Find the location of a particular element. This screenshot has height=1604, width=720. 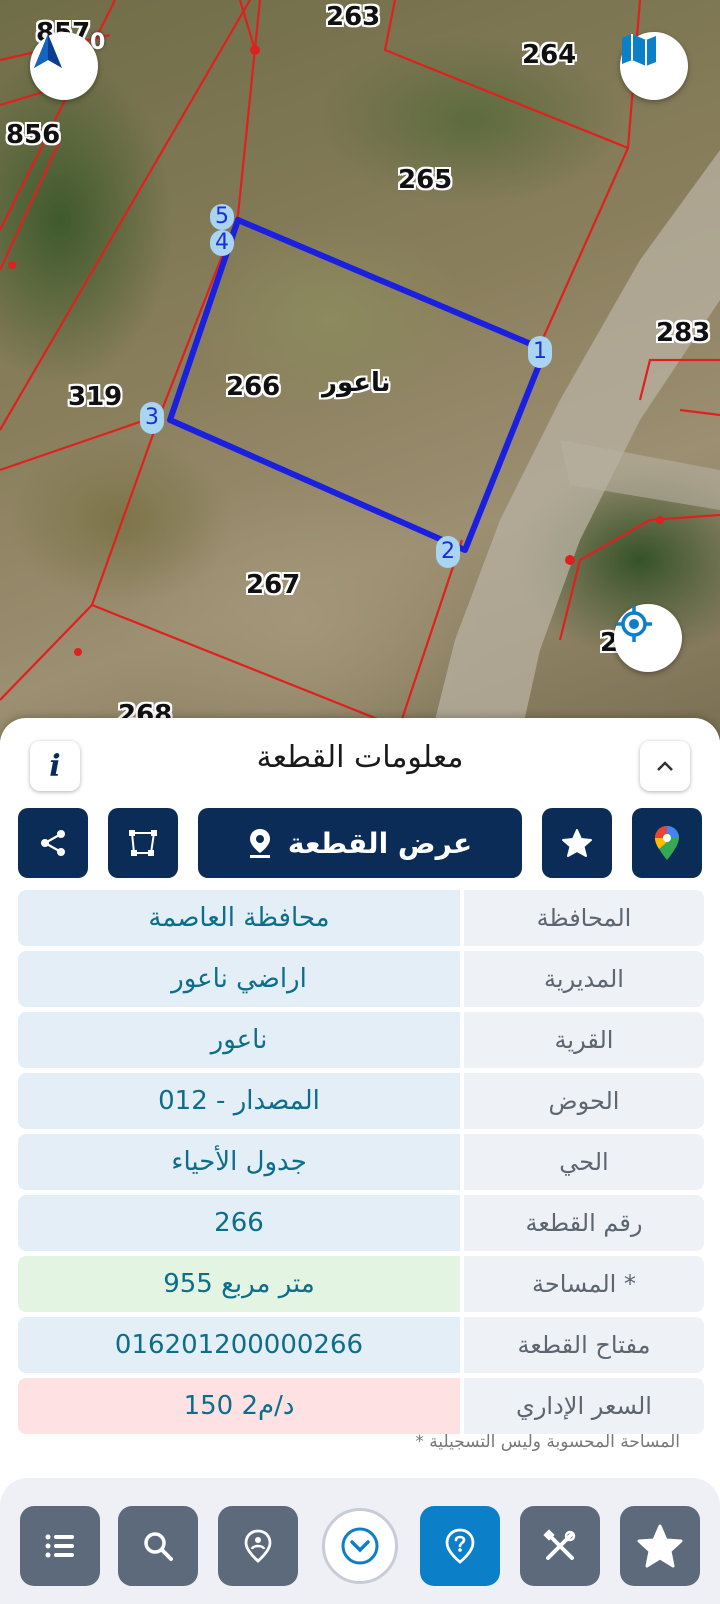

chevron-down-circle-icon is located at coordinates (360, 1546).